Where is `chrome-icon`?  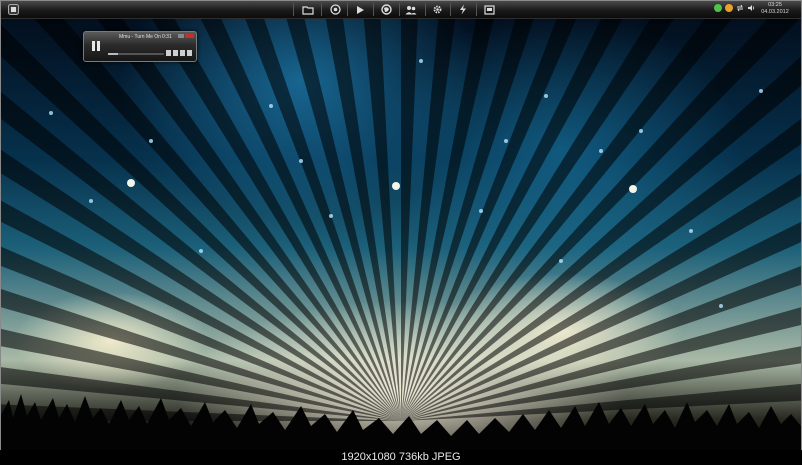 chrome-icon is located at coordinates (335, 9).